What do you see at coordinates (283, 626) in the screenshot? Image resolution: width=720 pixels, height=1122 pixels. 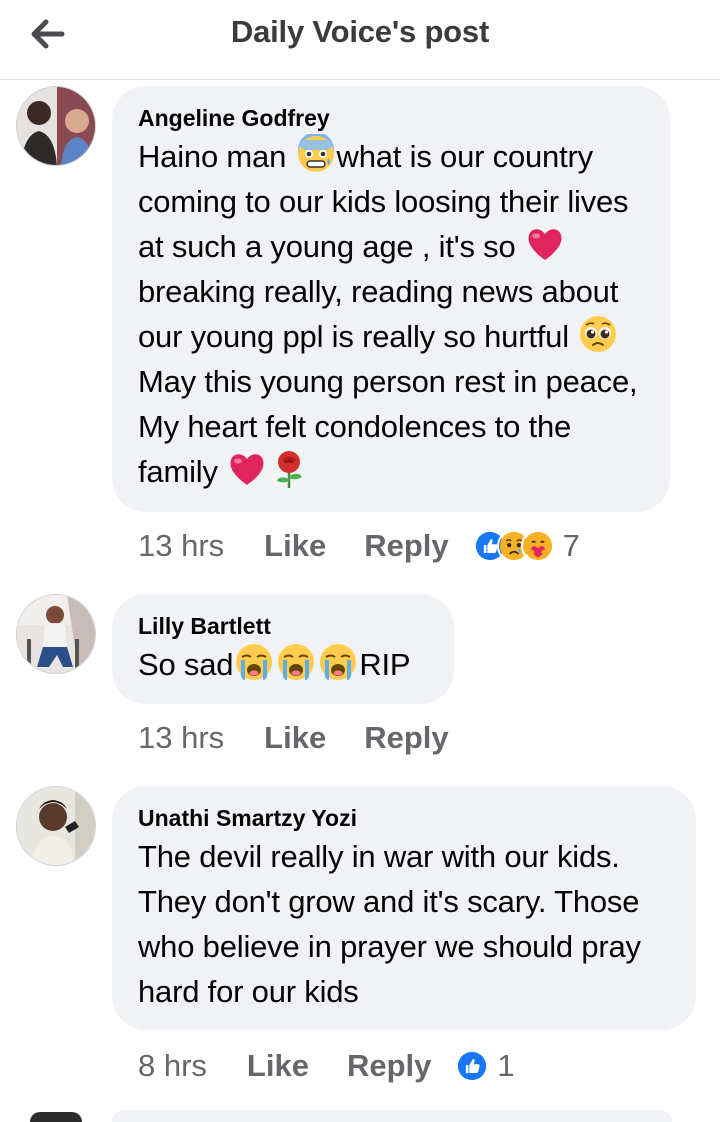 I see `comment-author: Lilly Bartlett` at bounding box center [283, 626].